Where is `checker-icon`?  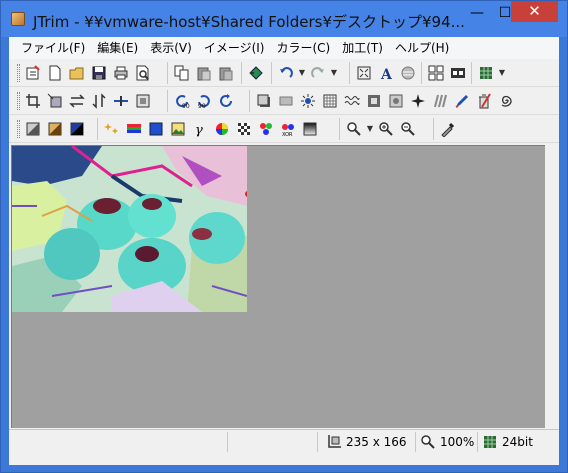 checker-icon is located at coordinates (244, 129).